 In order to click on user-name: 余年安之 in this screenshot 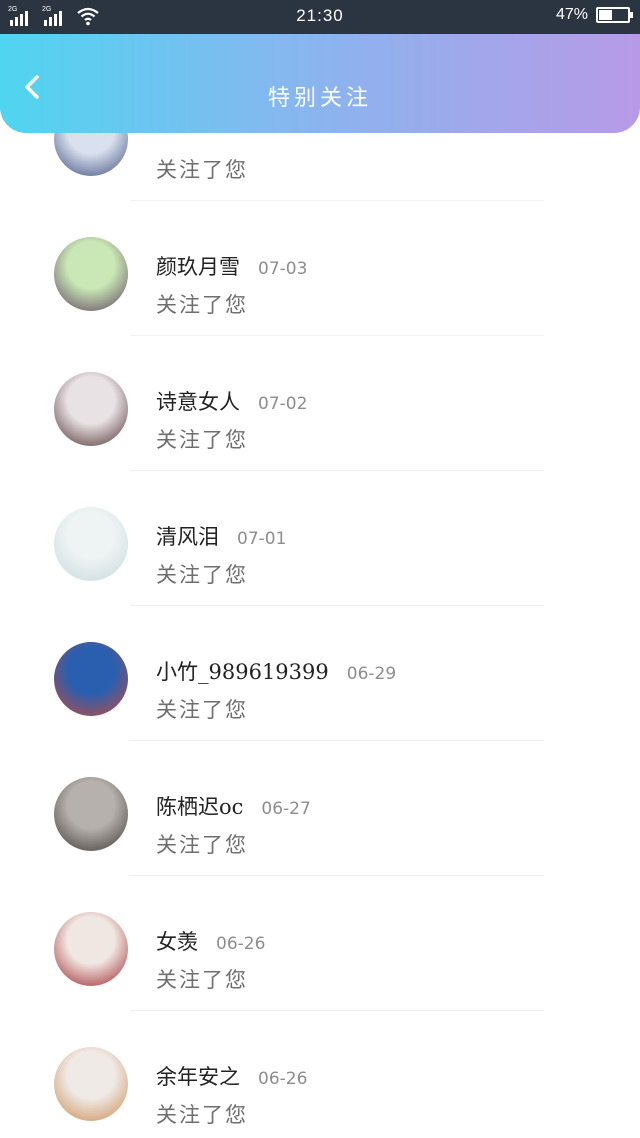, I will do `click(198, 1076)`.